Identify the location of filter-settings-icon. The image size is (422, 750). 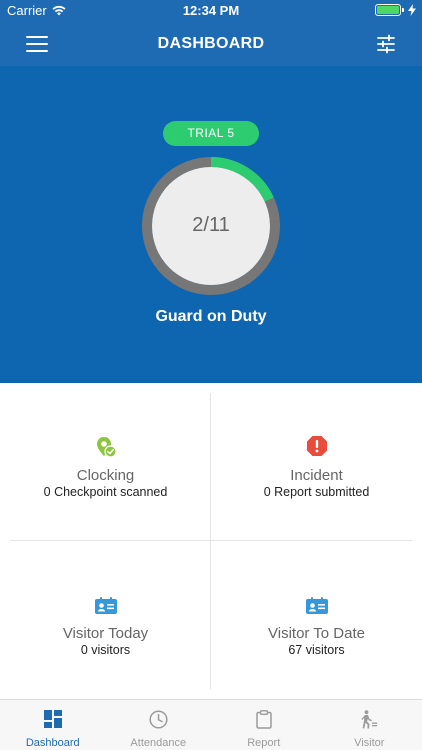
(386, 44).